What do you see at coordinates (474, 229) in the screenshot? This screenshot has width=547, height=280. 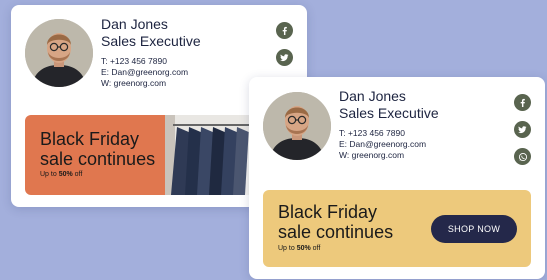 I see `shop-now-button: SHOP NOW` at bounding box center [474, 229].